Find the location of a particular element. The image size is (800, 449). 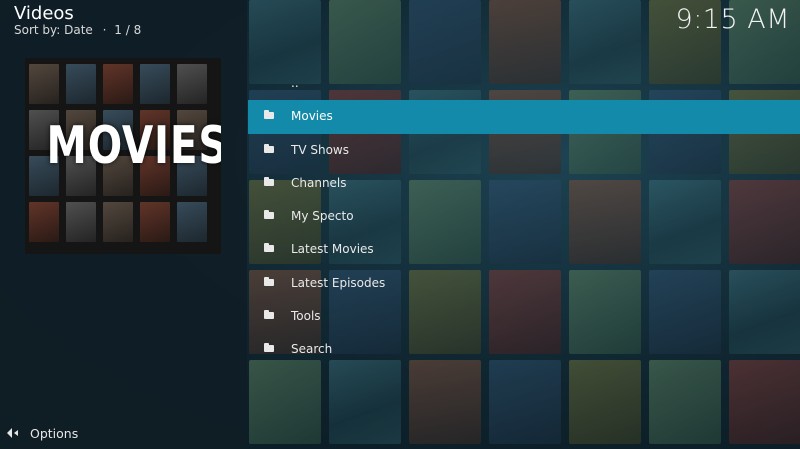

list-item-label: My Specto is located at coordinates (322, 216).